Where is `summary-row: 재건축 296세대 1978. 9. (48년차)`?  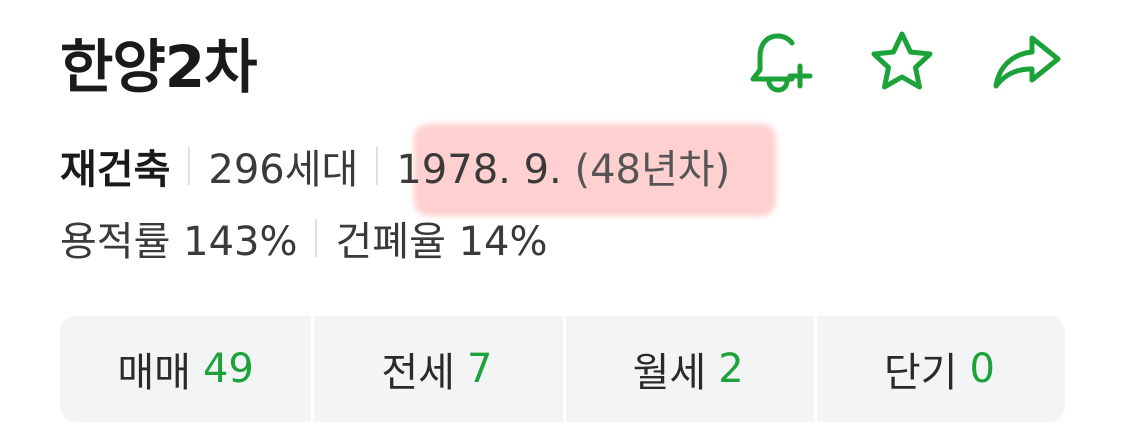 summary-row: 재건축 296세대 1978. 9. (48년차) is located at coordinates (395, 166).